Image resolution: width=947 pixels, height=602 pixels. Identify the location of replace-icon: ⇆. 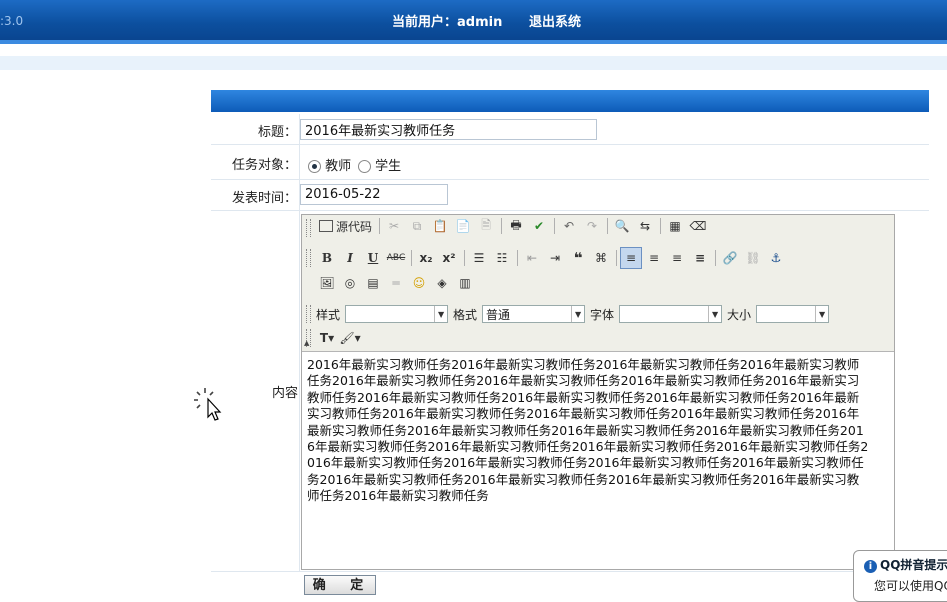
(645, 226).